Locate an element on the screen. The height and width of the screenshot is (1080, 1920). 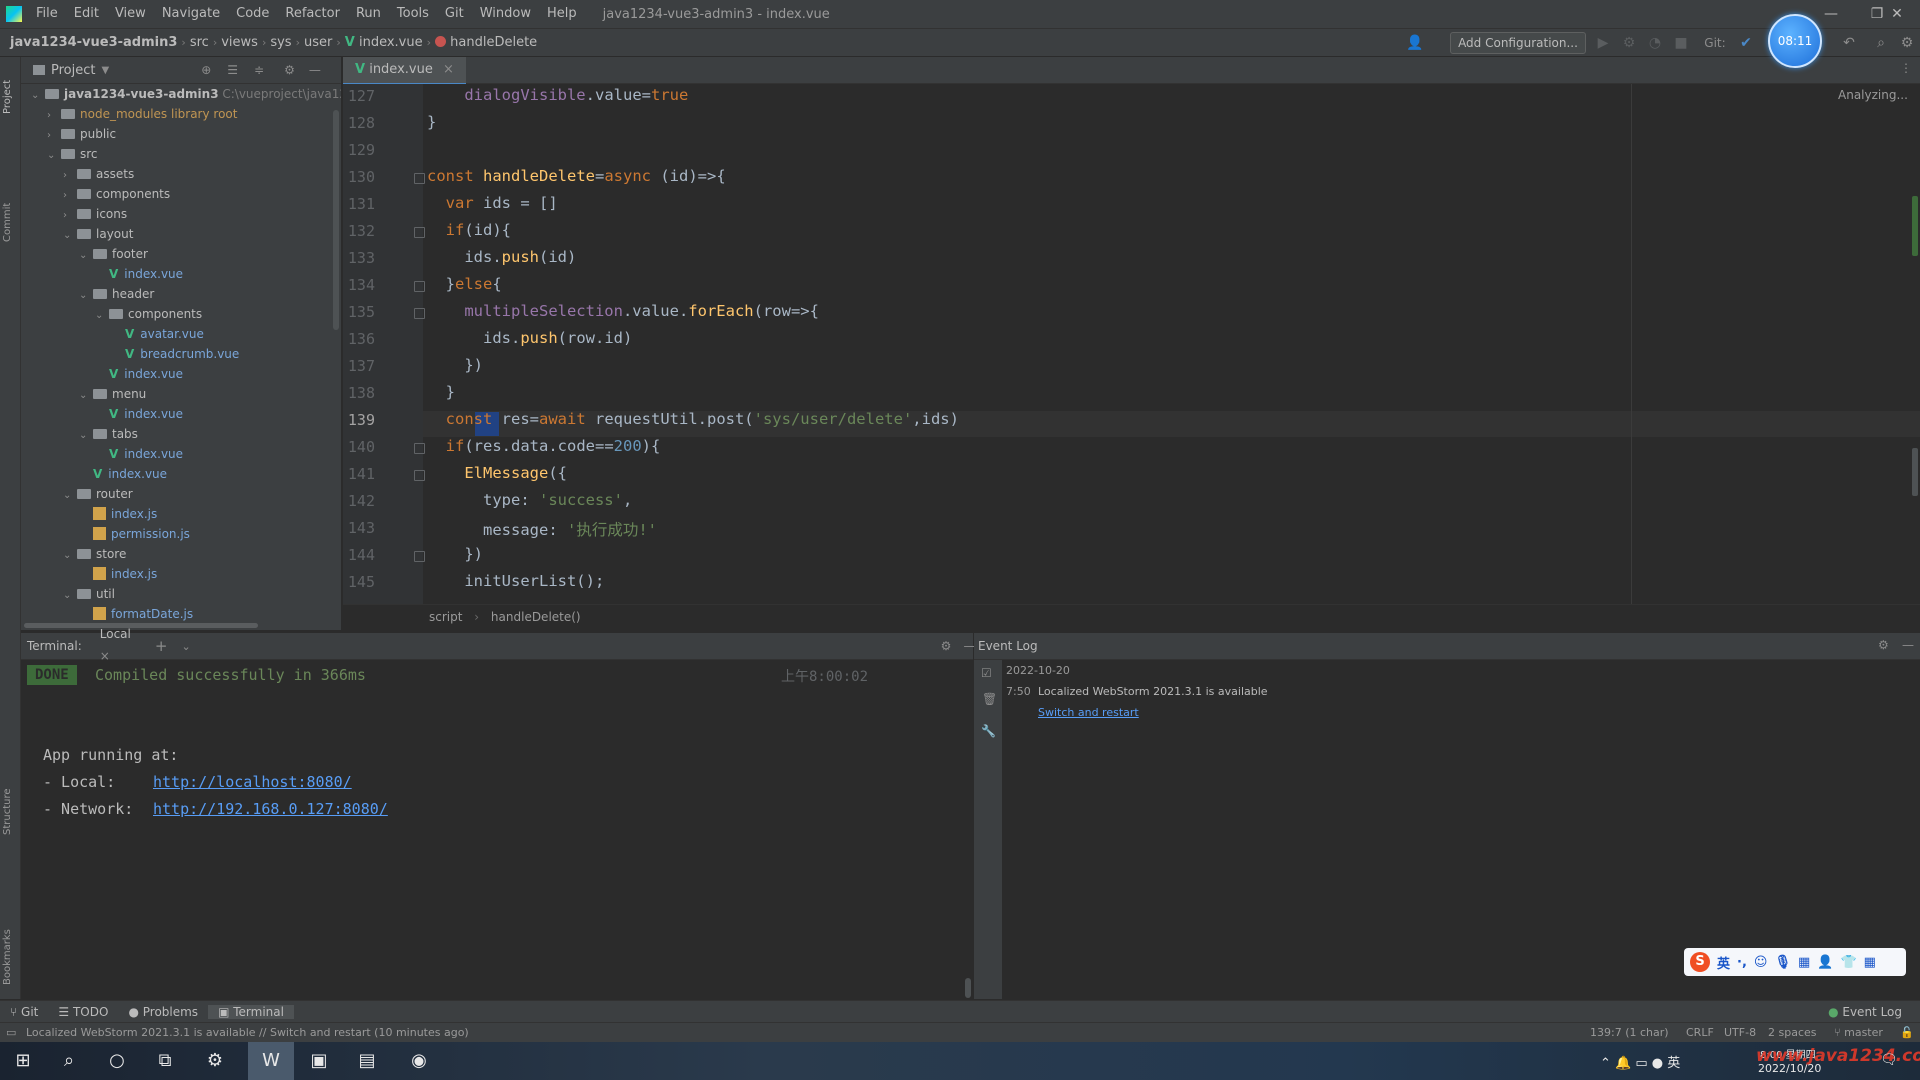
terminal-scrollbar is located at coordinates (968, 988).